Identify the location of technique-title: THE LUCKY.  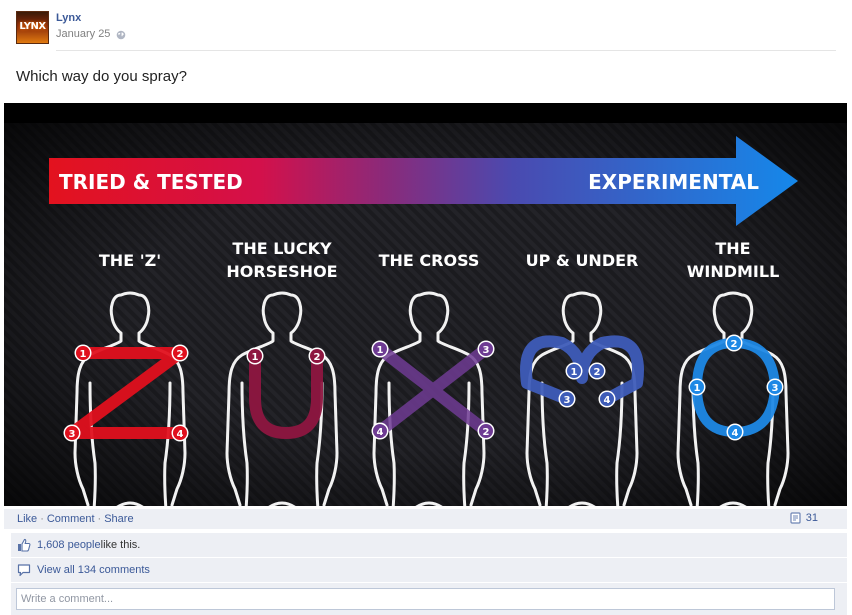
(282, 248).